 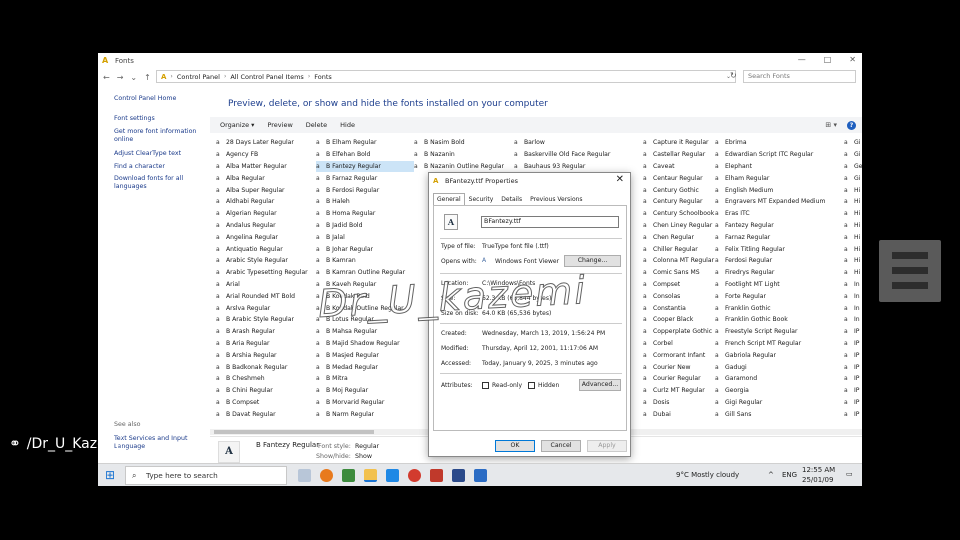 I want to click on font-item: a 28 Days Later Regular, so click(x=265, y=143).